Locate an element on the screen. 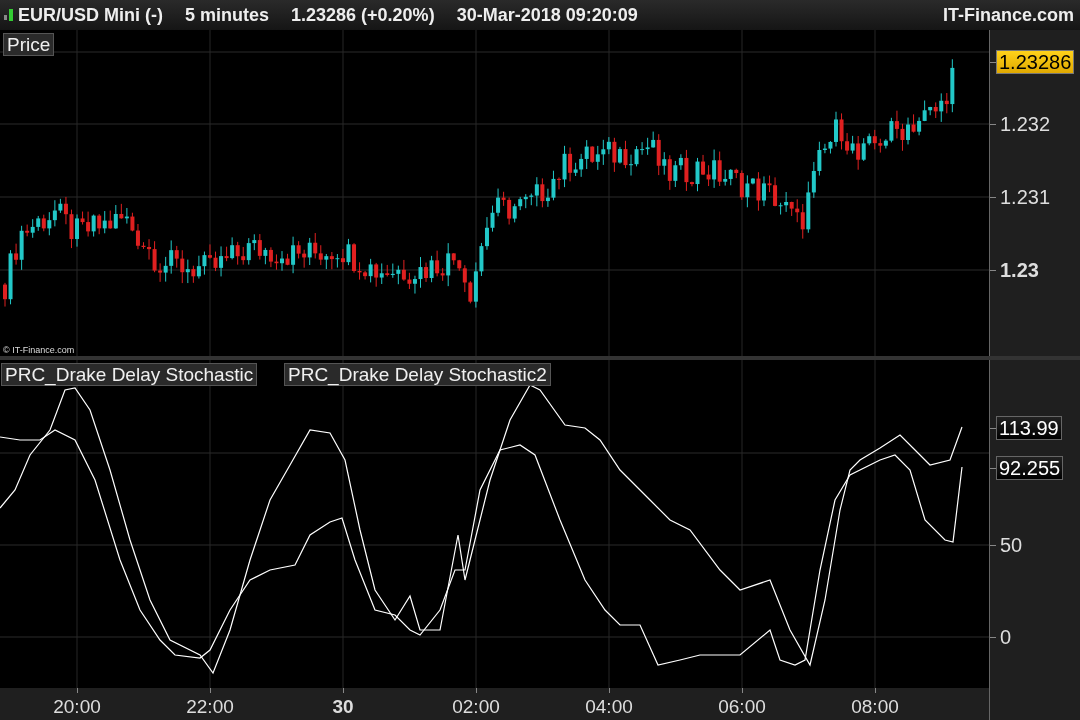 This screenshot has width=1080, height=720. price-tag: 1.23286 is located at coordinates (1035, 62).